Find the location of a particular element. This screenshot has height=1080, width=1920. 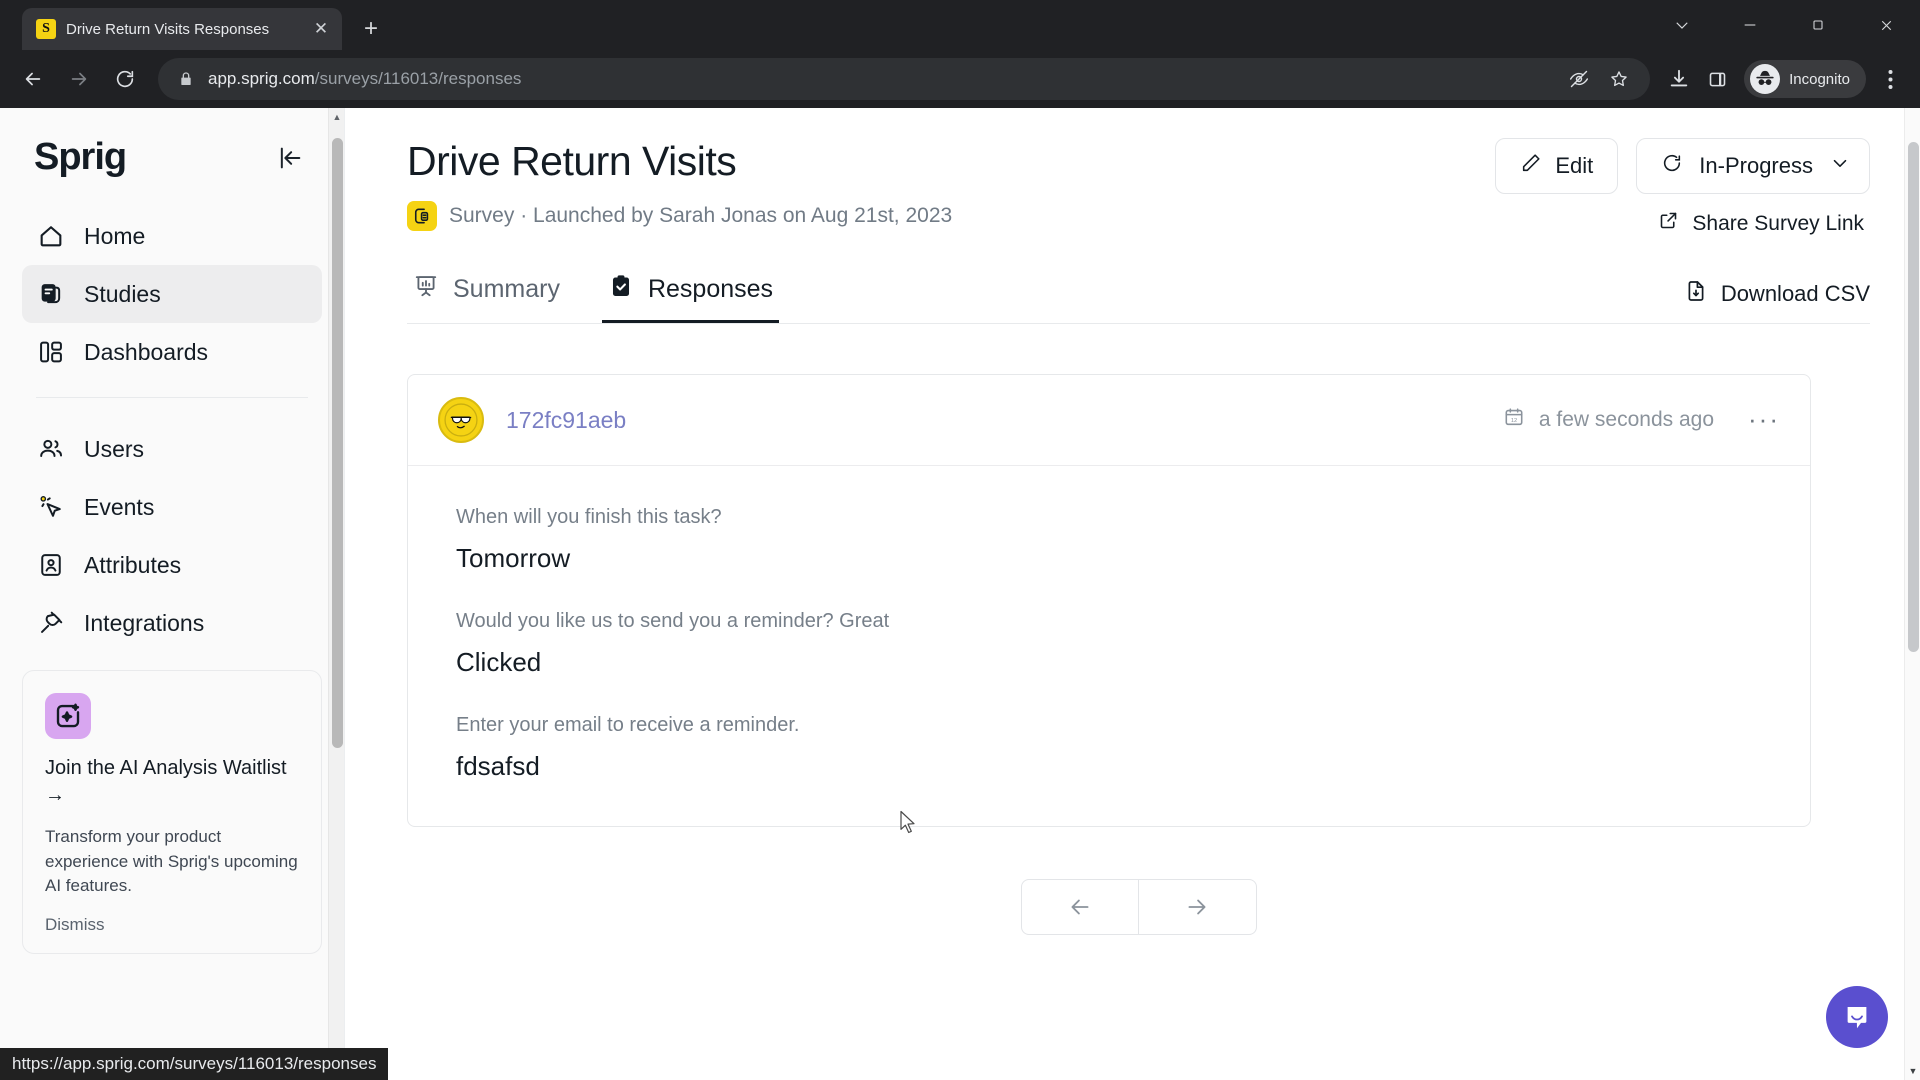

back-icon is located at coordinates (33, 79).